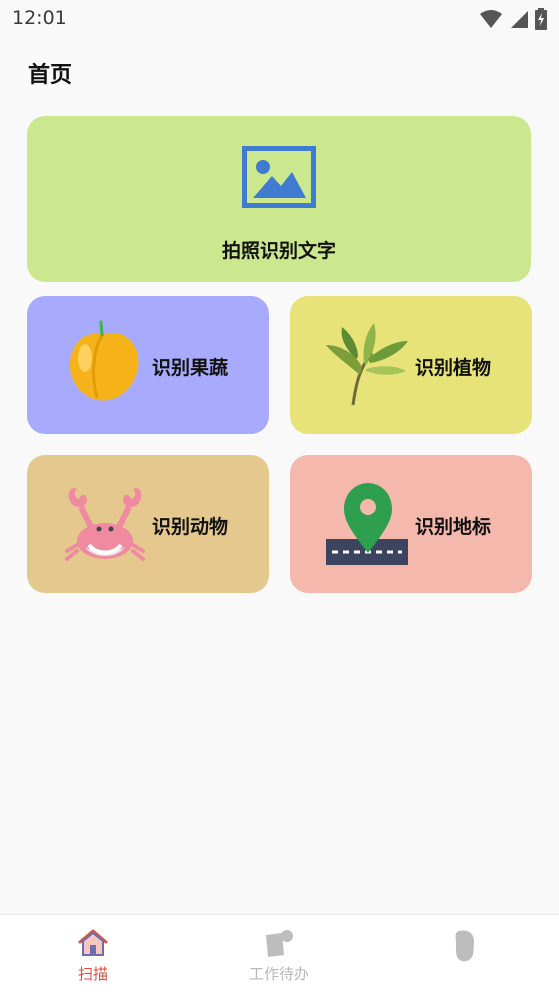  I want to click on tab-todo: 工作待办, so click(279, 954).